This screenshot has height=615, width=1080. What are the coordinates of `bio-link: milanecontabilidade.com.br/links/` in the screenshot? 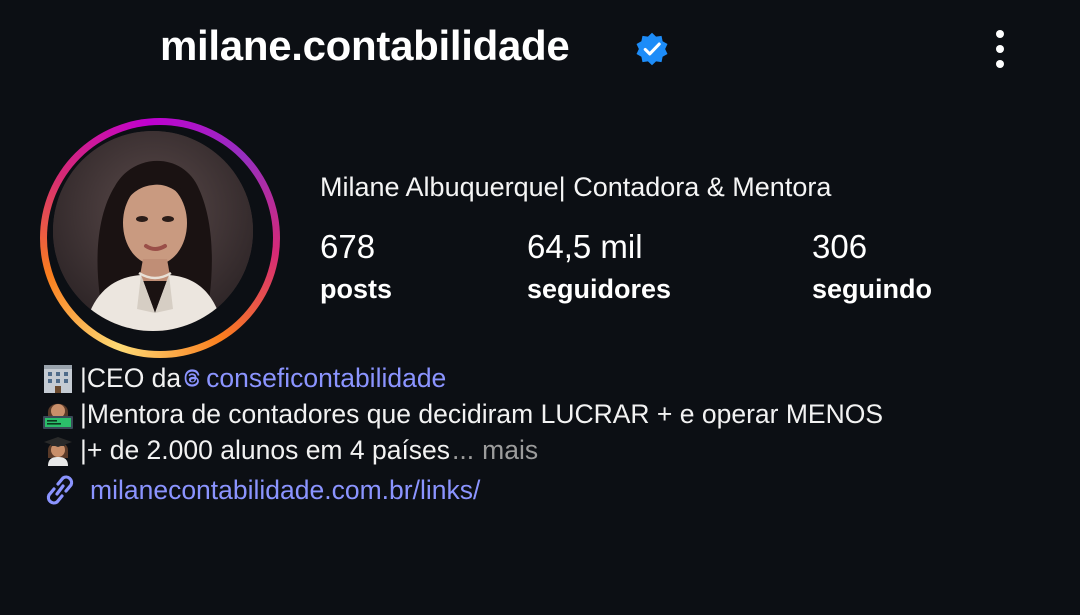 It's located at (461, 490).